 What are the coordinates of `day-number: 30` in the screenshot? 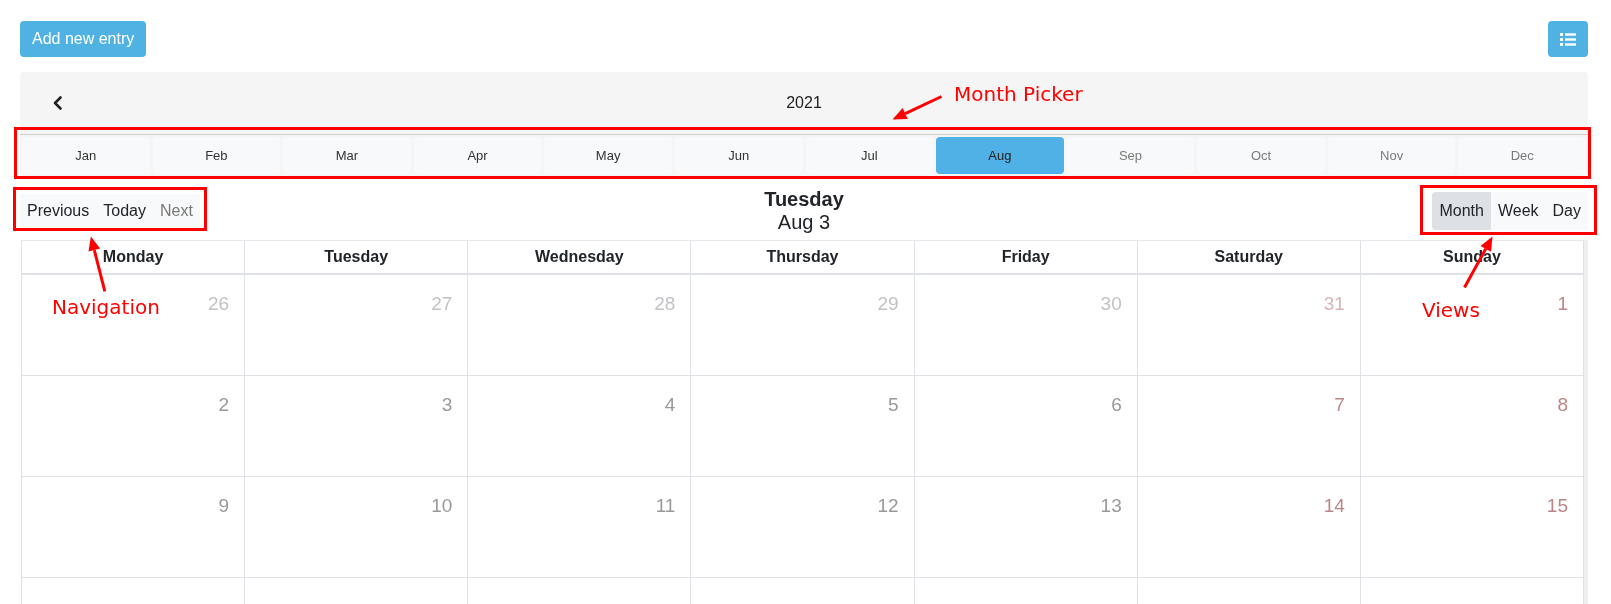 It's located at (1111, 304).